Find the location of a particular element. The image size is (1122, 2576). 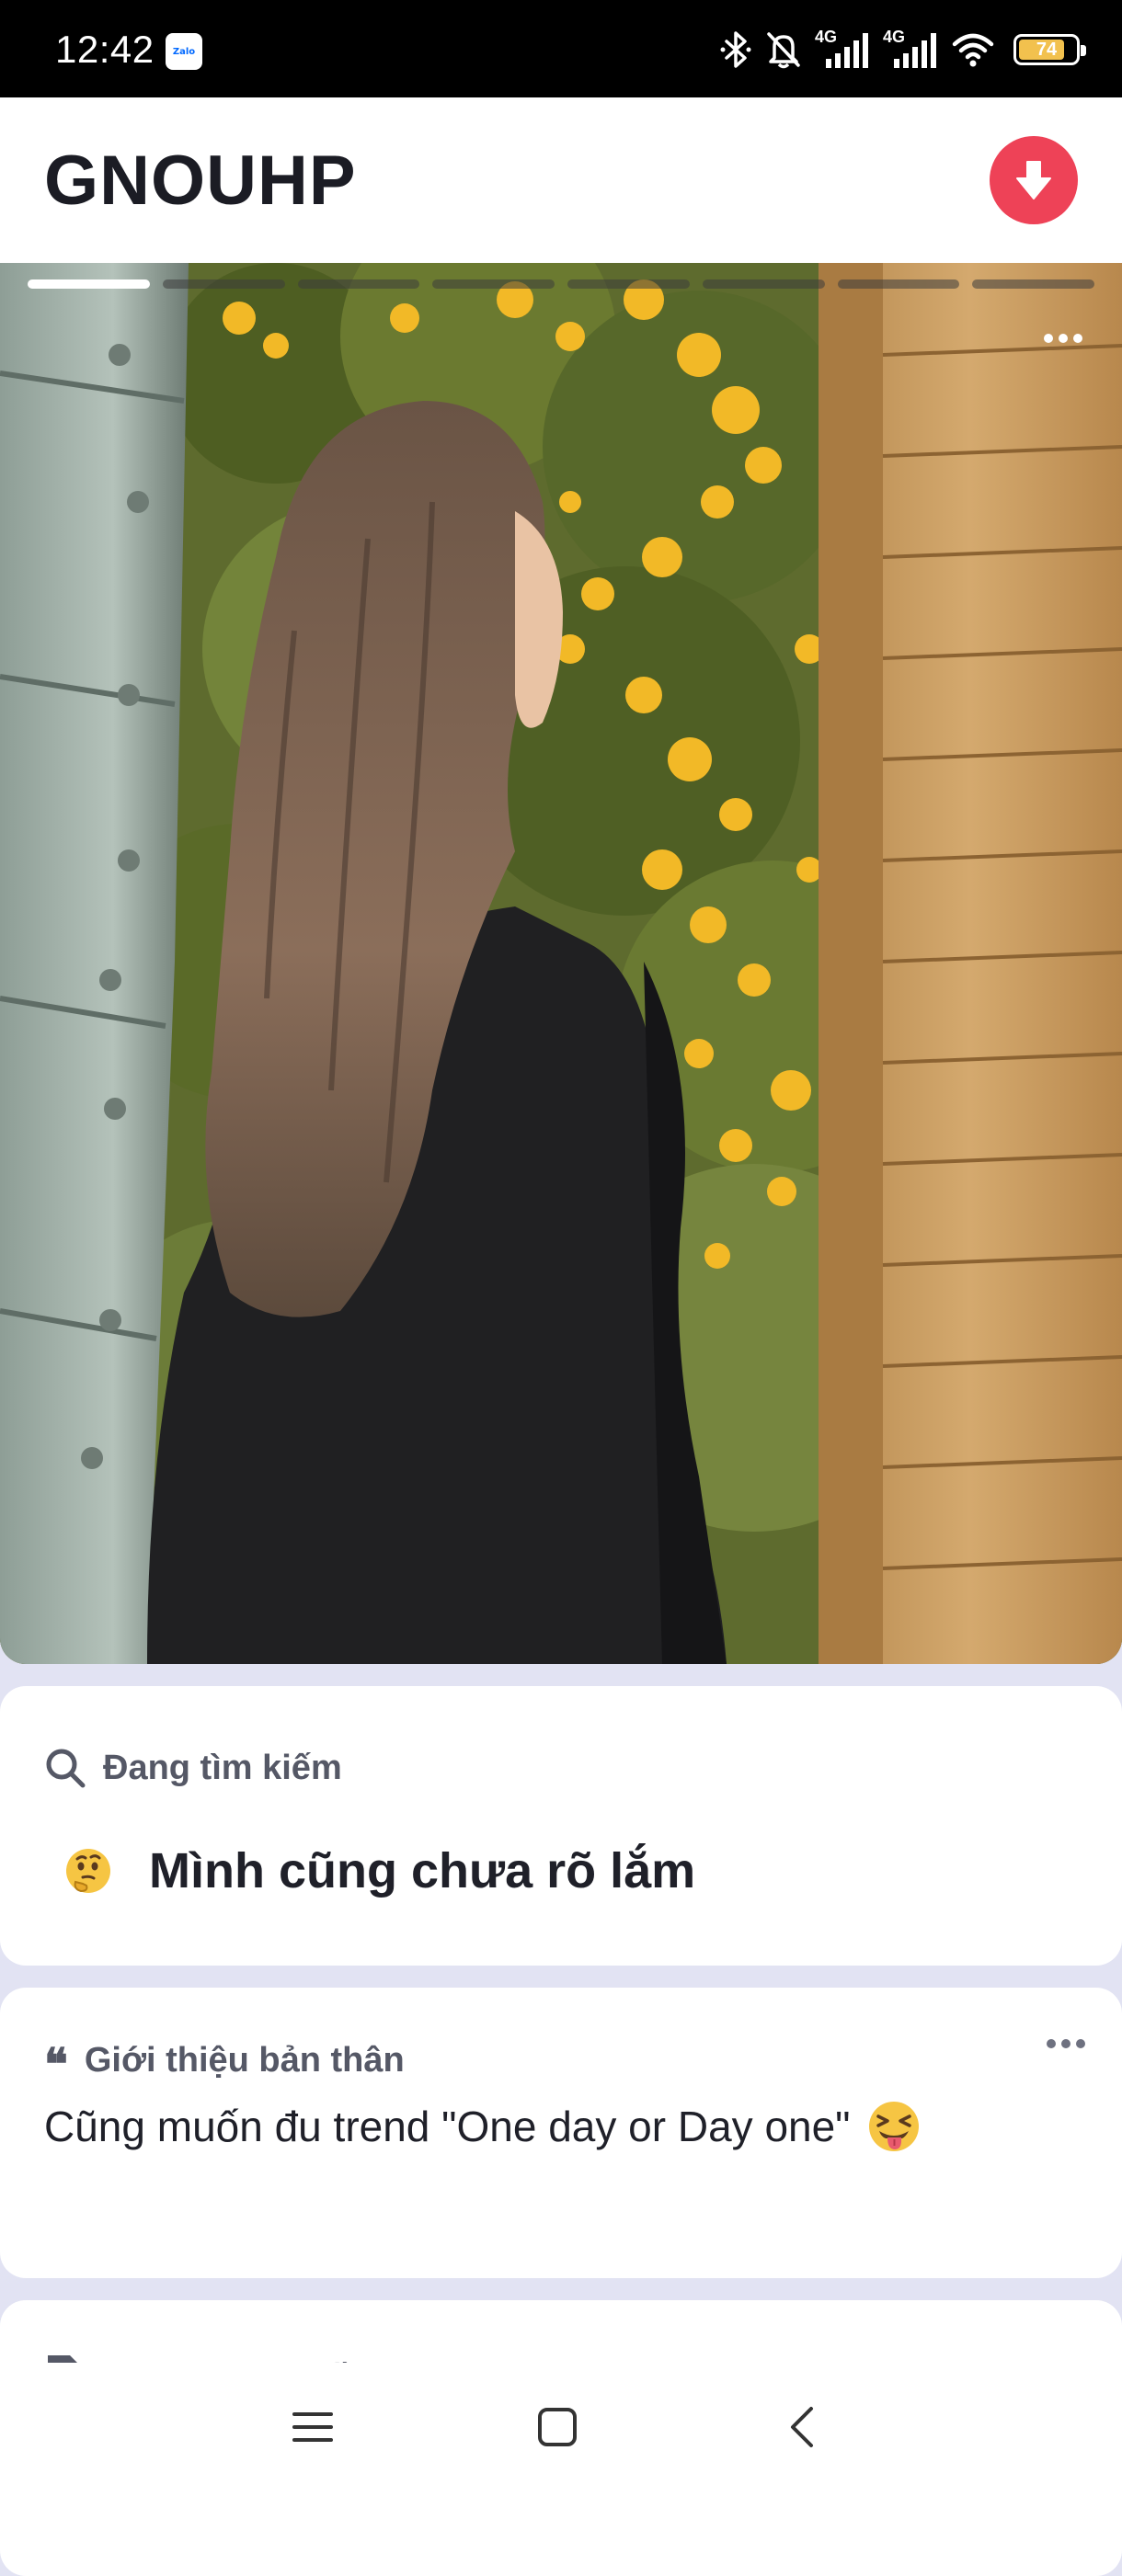

status-bar: 12:42 Zalo 4G 4G 74 is located at coordinates (561, 48).